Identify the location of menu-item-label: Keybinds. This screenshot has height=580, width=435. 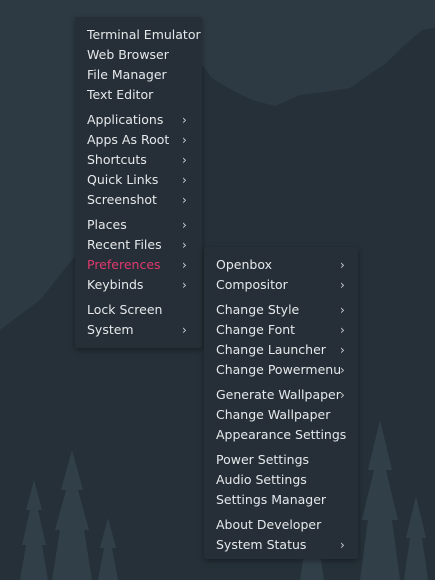
(115, 284).